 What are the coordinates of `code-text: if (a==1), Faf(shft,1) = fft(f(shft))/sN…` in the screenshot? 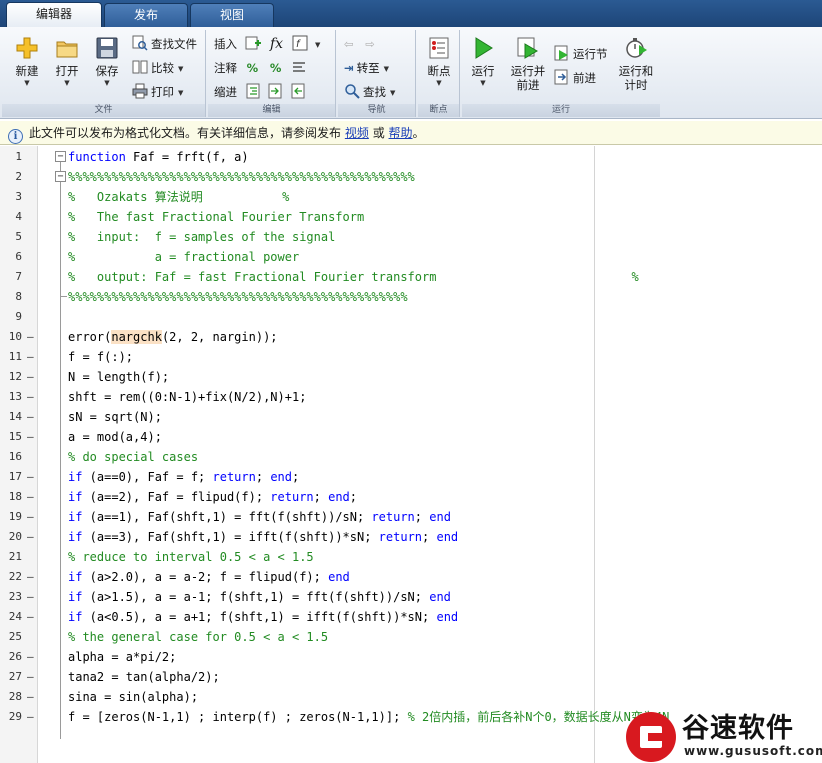 It's located at (259, 517).